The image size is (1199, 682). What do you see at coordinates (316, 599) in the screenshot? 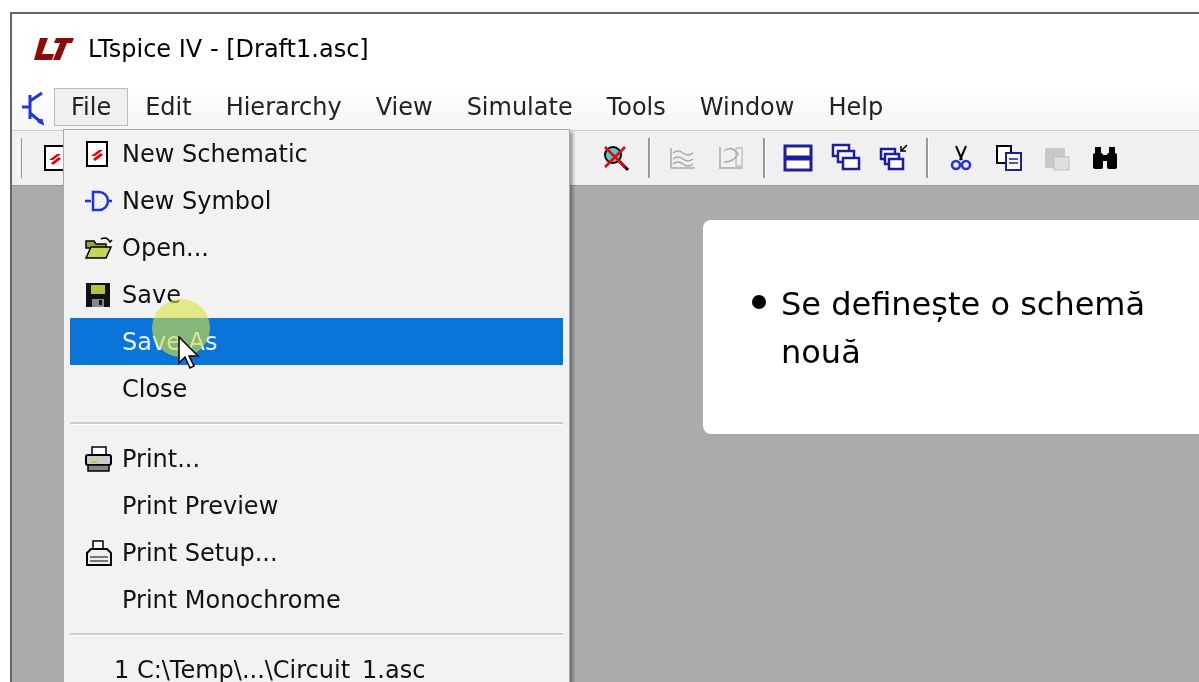
I see `menu-item: Print Monochrome` at bounding box center [316, 599].